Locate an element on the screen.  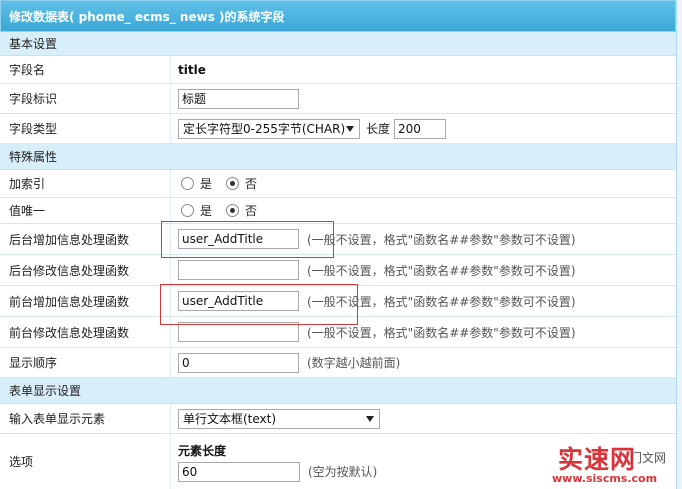
order-hint: (数字越小越前面) is located at coordinates (354, 363).